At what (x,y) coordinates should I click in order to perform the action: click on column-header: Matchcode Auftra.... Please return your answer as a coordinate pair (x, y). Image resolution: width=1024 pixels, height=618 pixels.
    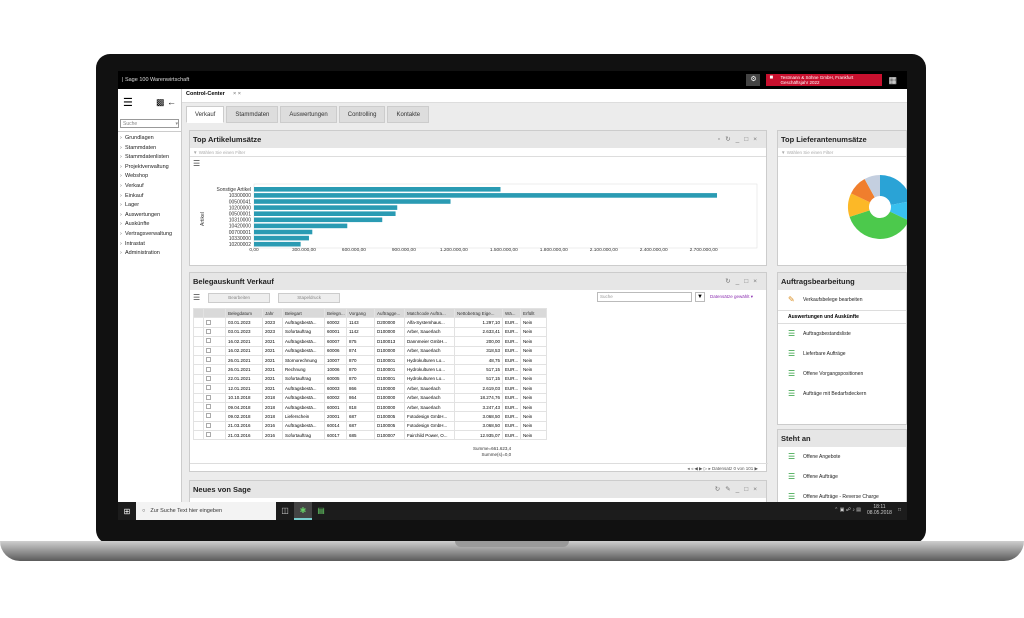
    Looking at the image, I should click on (429, 313).